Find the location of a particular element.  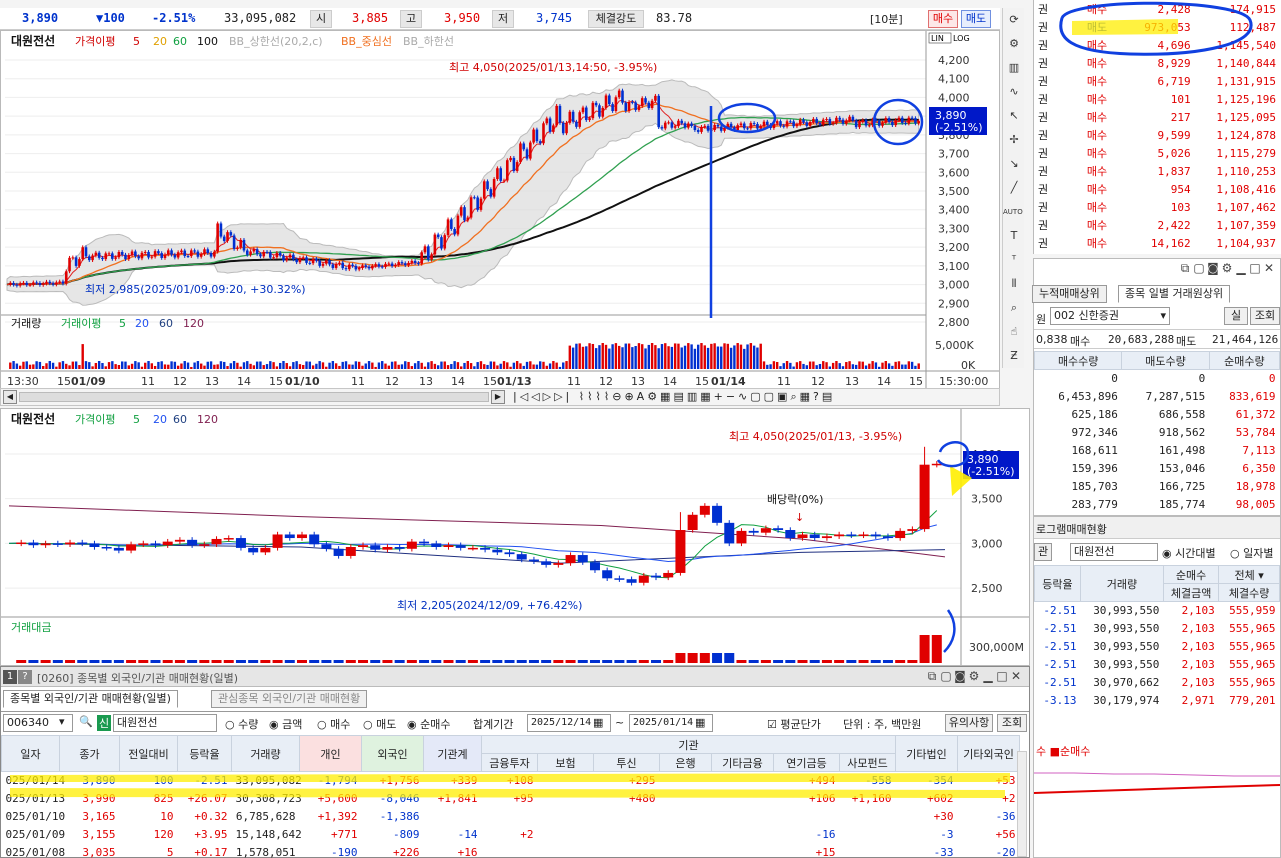

arrow-icon: ↘ is located at coordinates (1014, 164).